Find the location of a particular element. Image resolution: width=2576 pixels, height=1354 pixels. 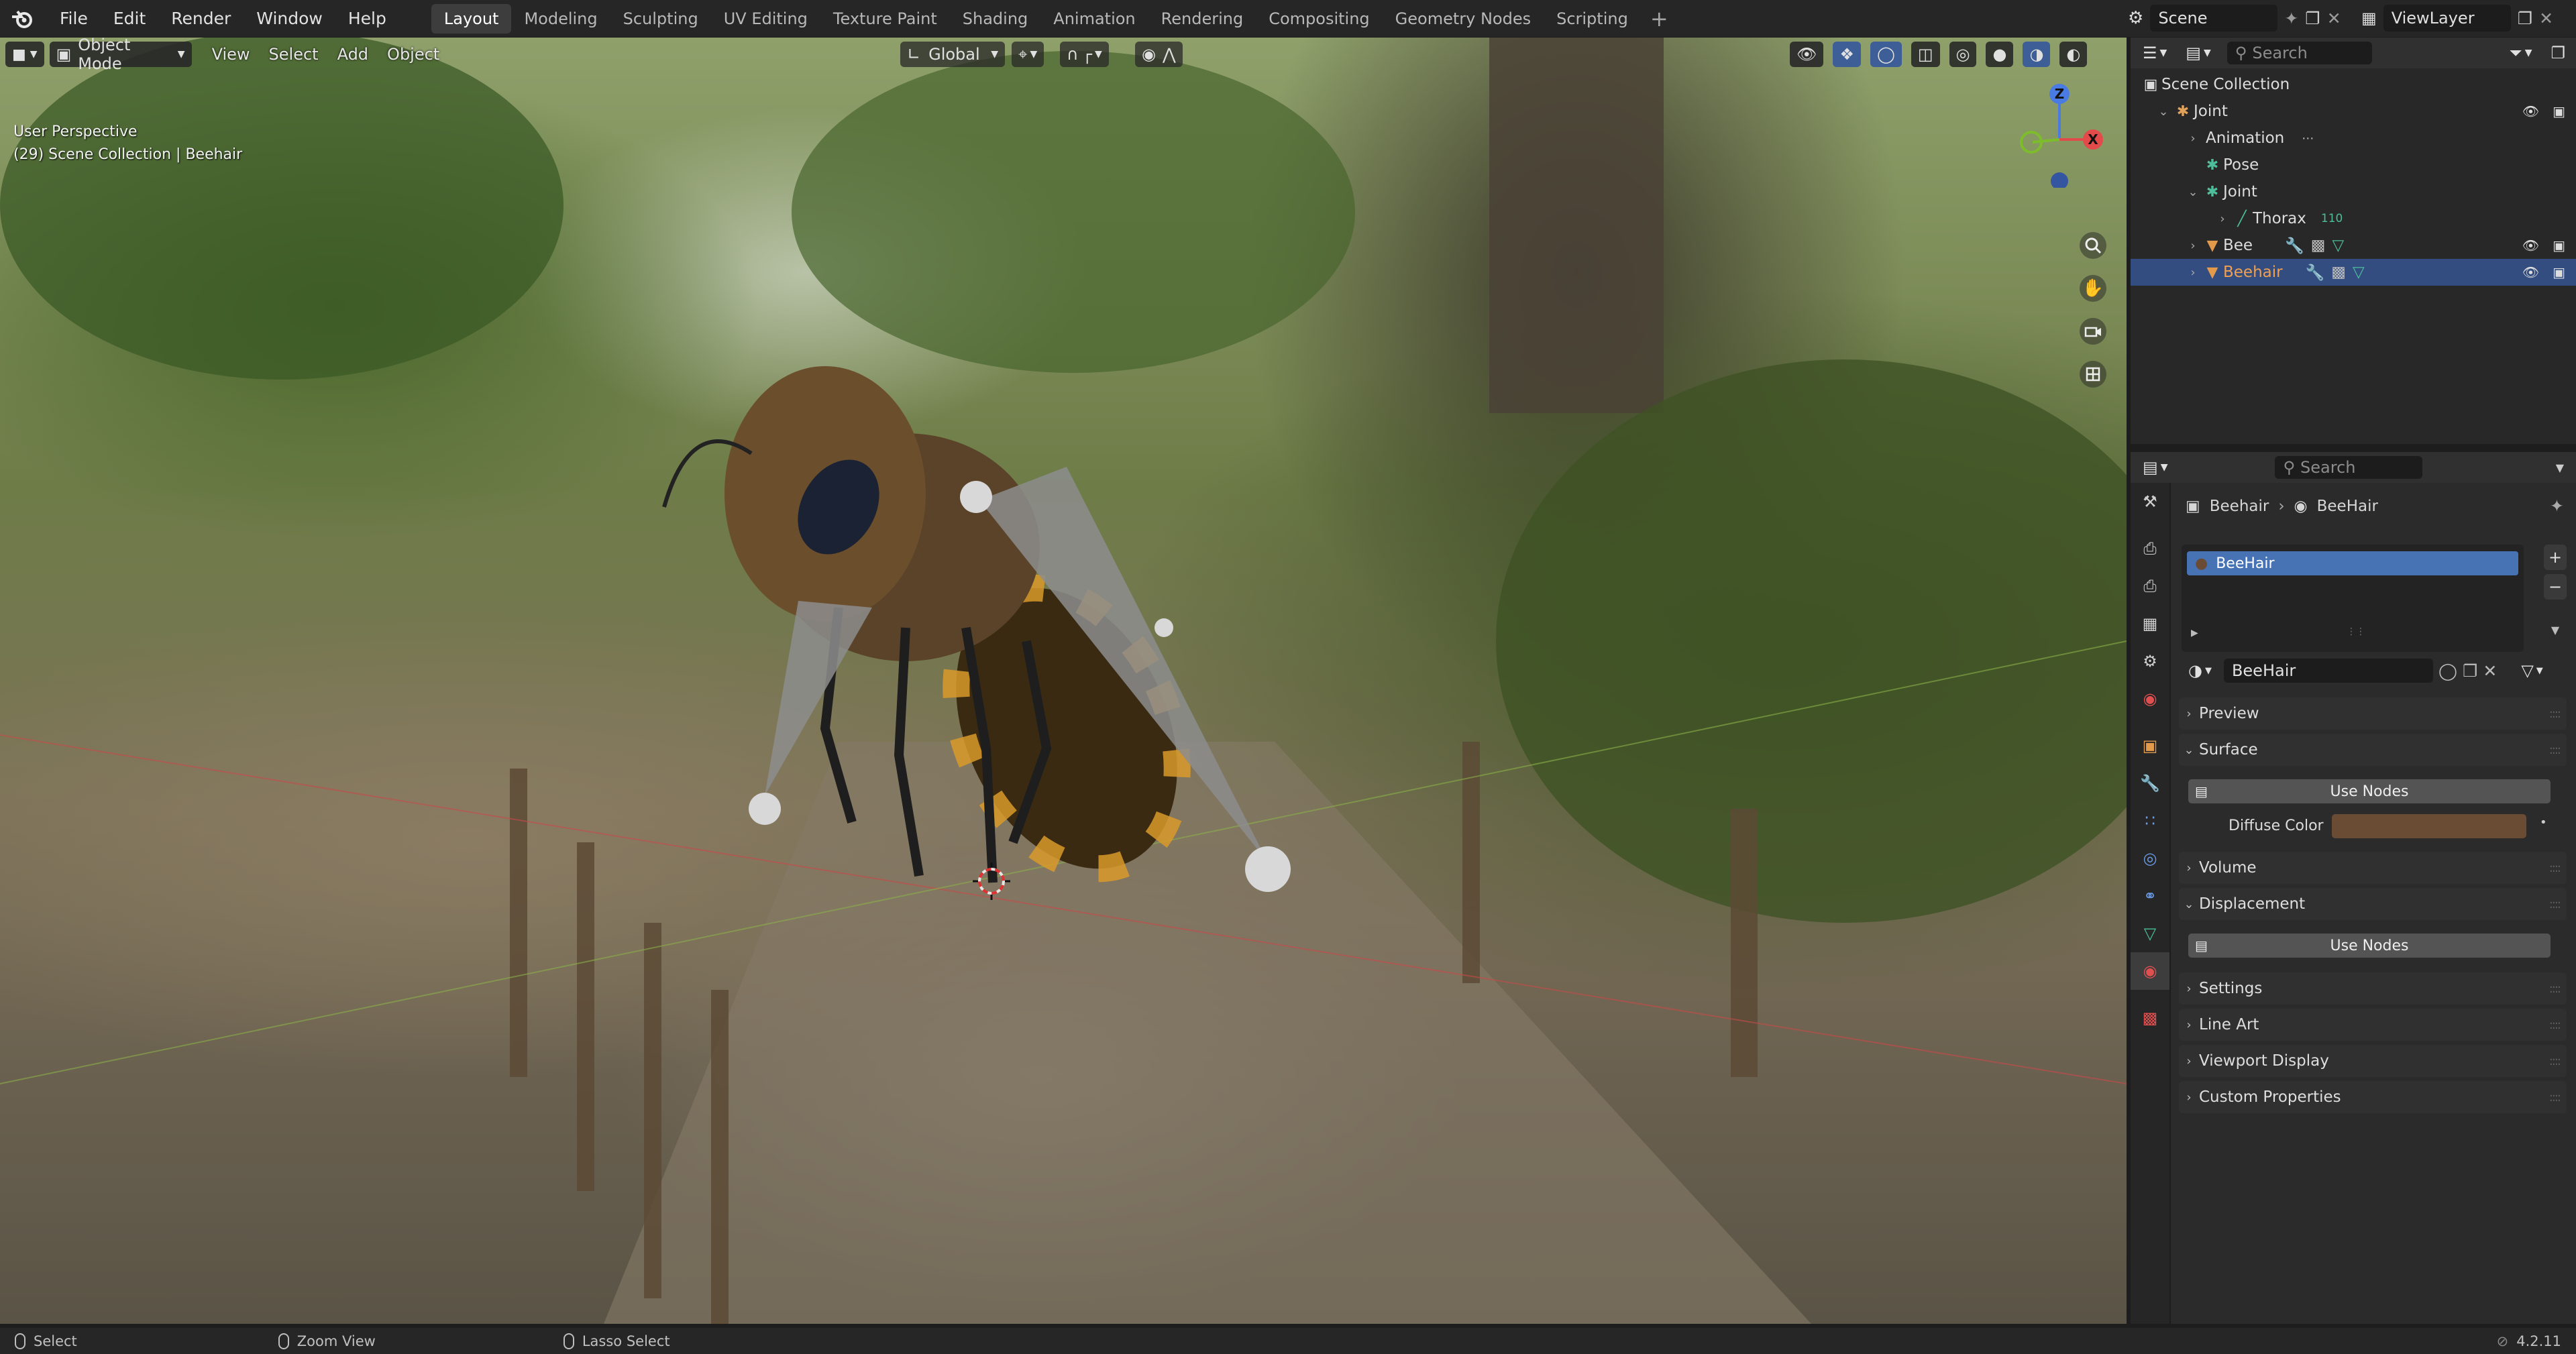

object-tab-icon: ▣ is located at coordinates (2150, 746).